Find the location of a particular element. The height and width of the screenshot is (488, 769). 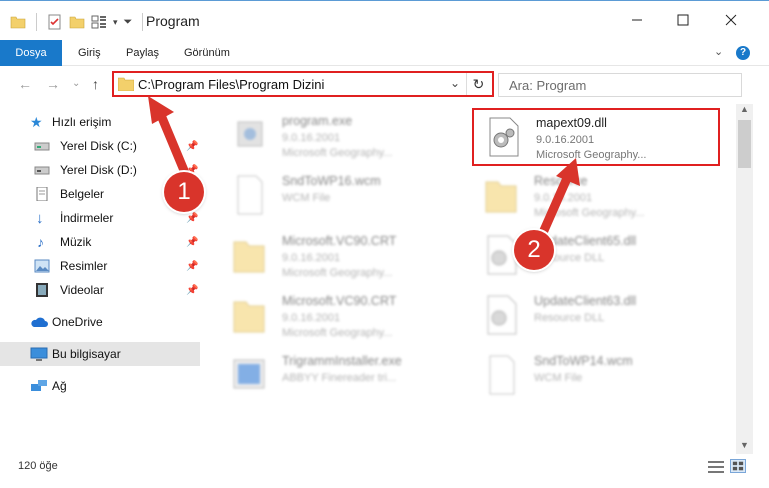

close-button is located at coordinates (731, 20).